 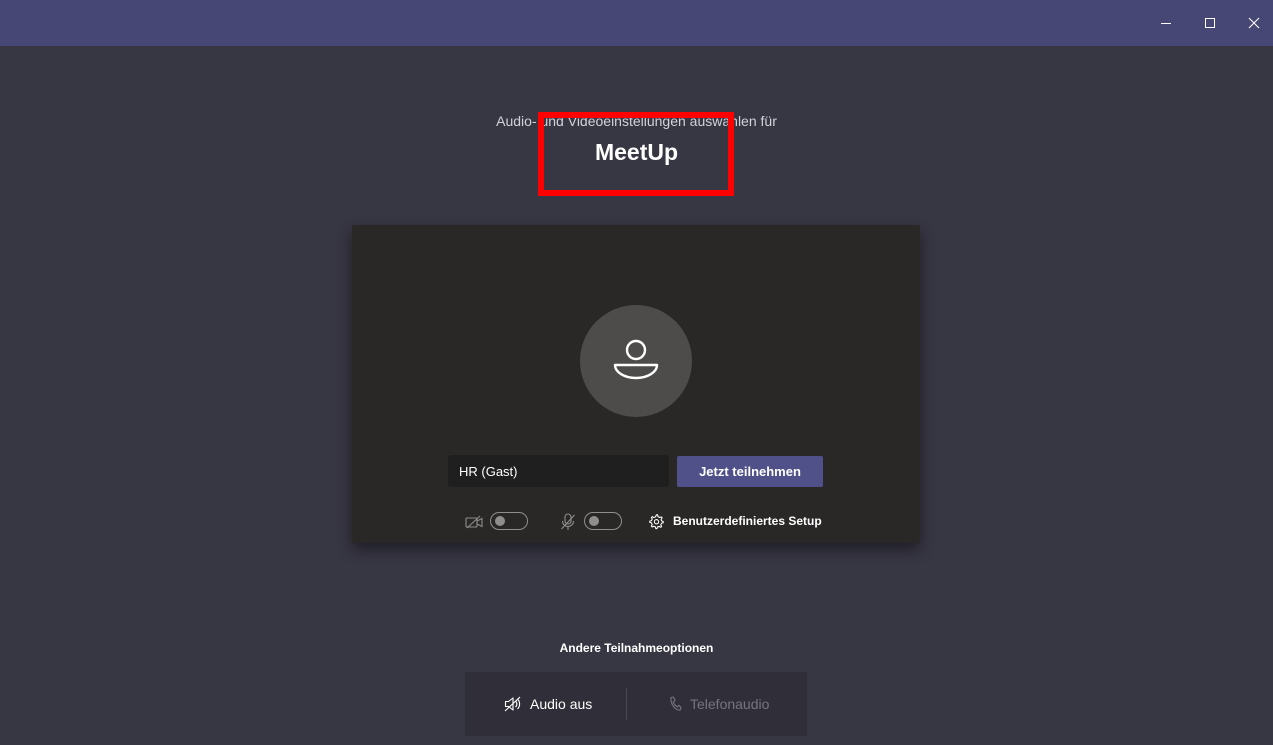 What do you see at coordinates (636, 152) in the screenshot?
I see `meeting-title: MeetUp` at bounding box center [636, 152].